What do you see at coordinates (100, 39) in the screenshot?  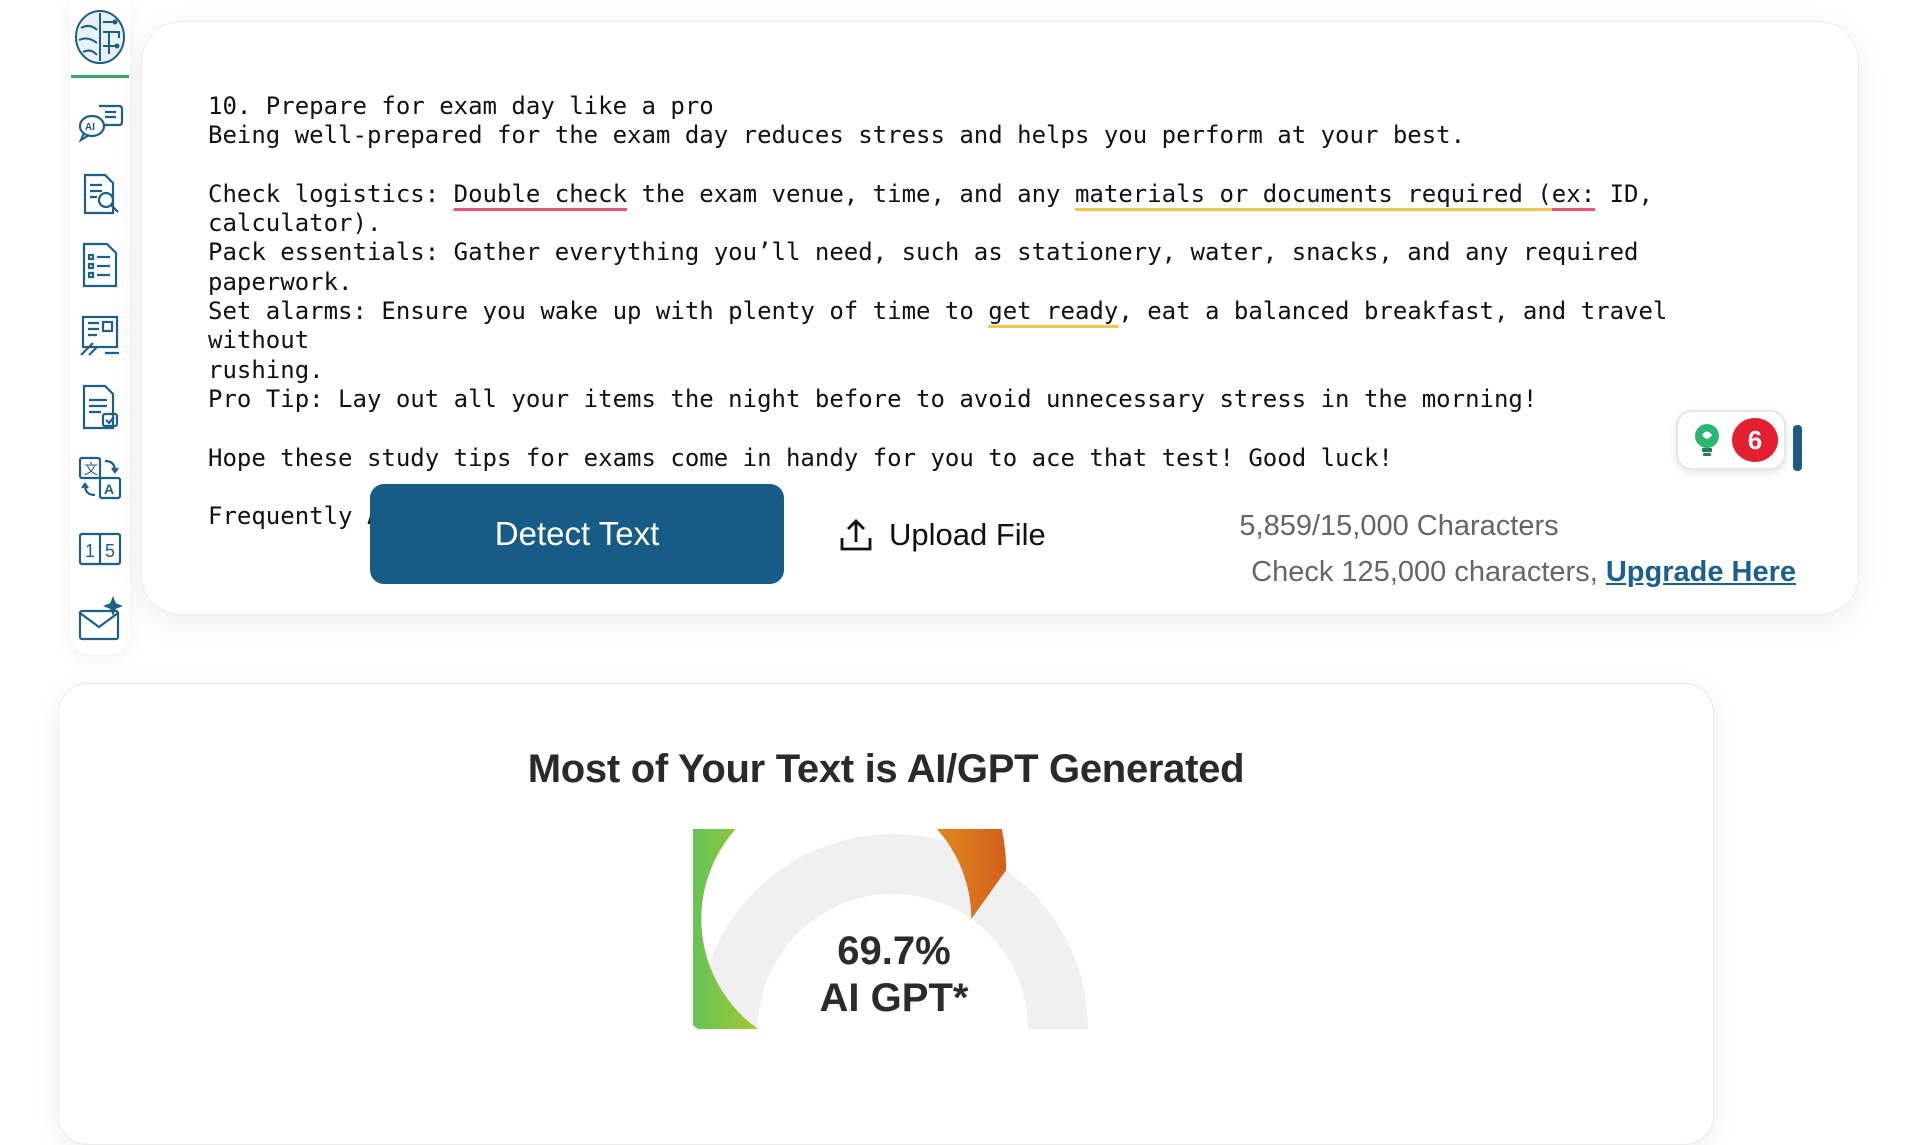 I see `brain-logo-icon` at bounding box center [100, 39].